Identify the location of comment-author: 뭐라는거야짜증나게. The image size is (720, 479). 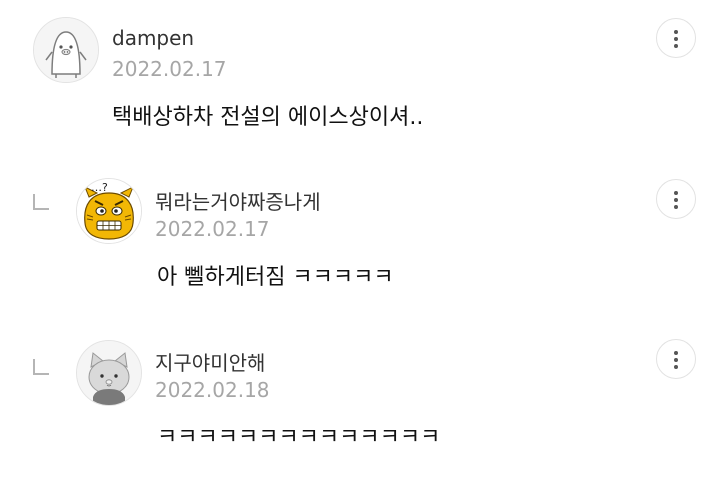
(238, 200).